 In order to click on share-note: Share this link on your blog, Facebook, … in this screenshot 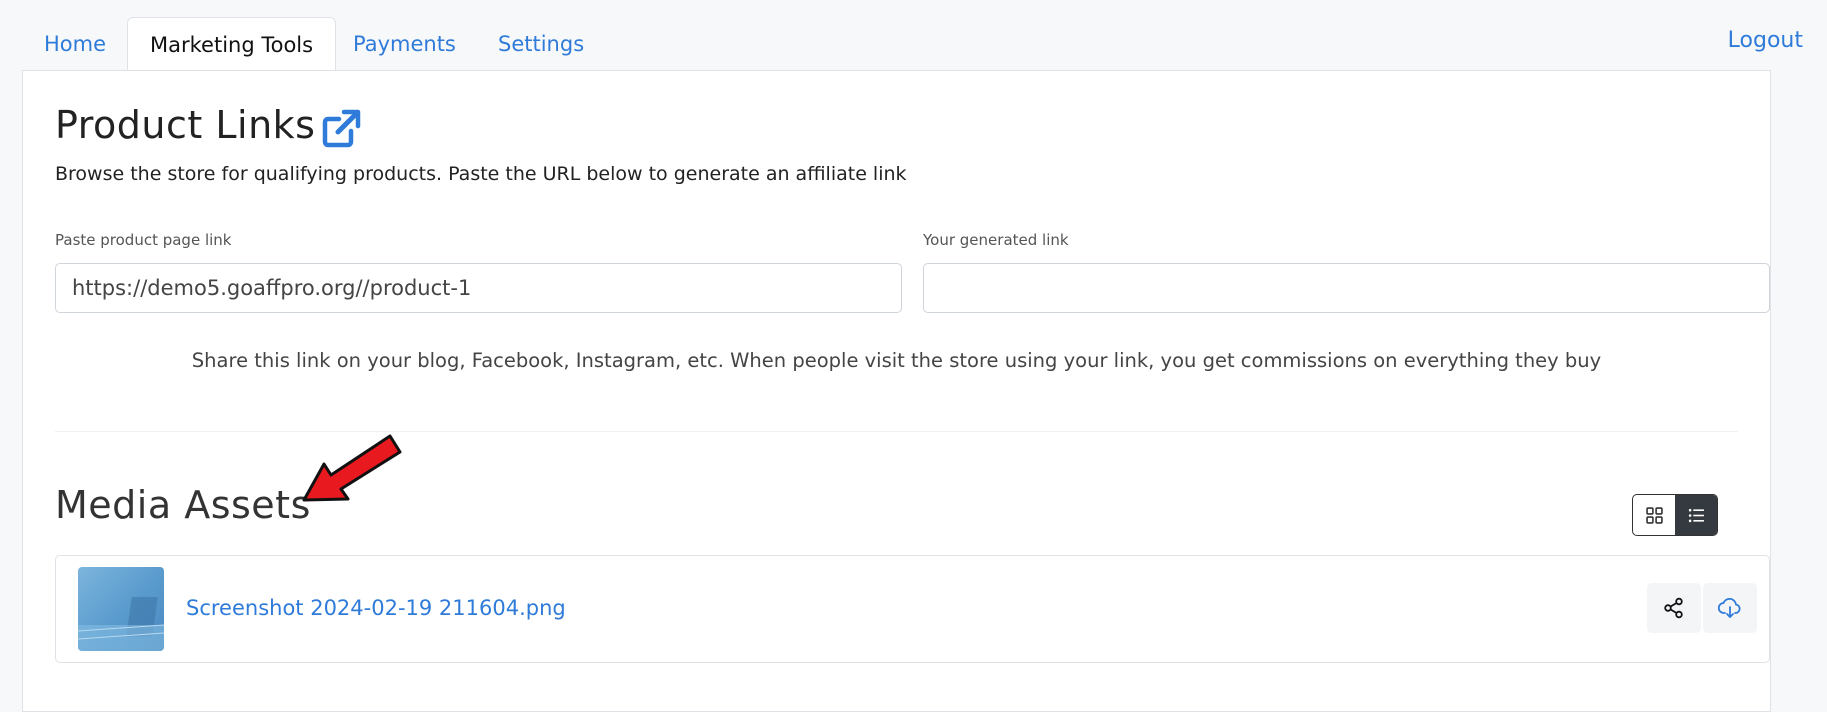, I will do `click(896, 360)`.